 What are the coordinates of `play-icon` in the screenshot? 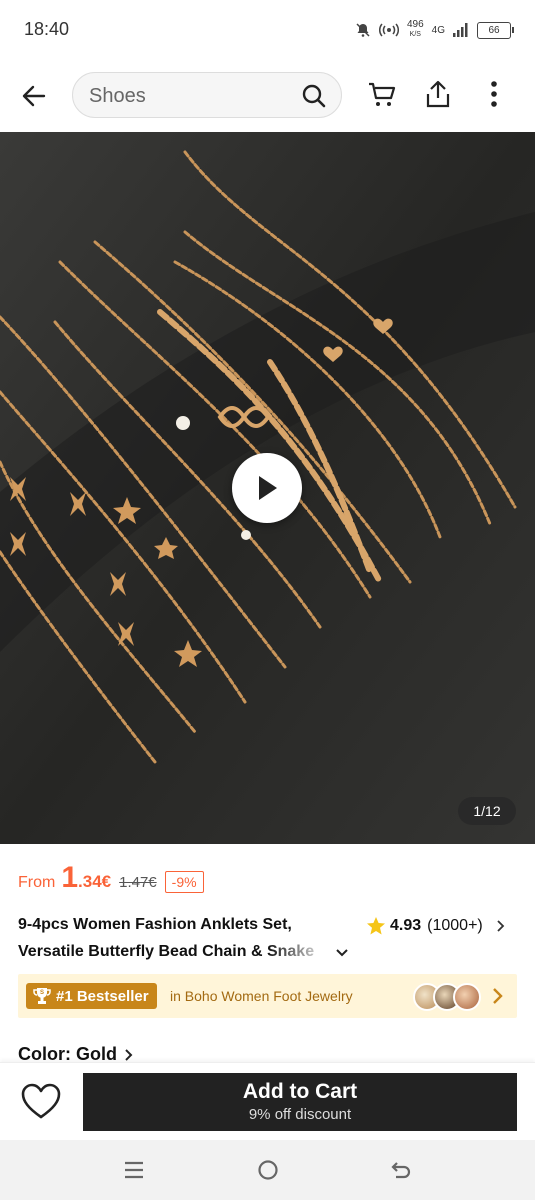 It's located at (268, 488).